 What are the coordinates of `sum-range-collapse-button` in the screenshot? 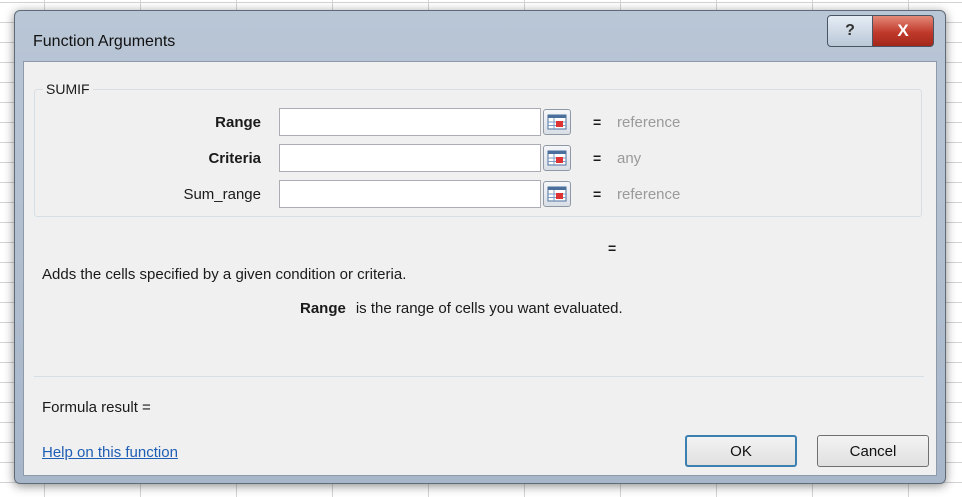 It's located at (557, 194).